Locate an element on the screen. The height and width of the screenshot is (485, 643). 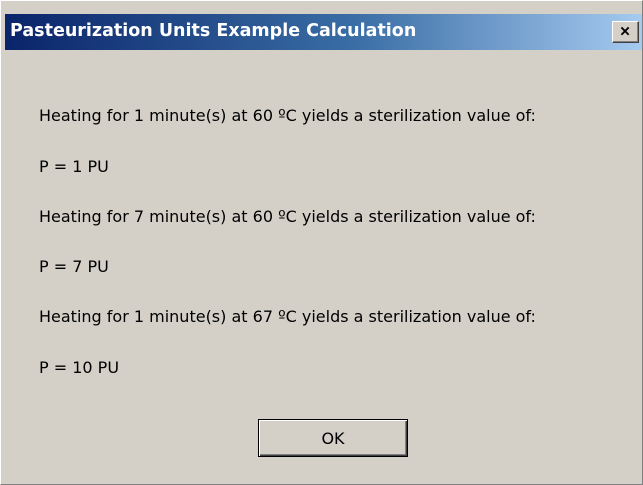
ok-button: OK is located at coordinates (333, 438).